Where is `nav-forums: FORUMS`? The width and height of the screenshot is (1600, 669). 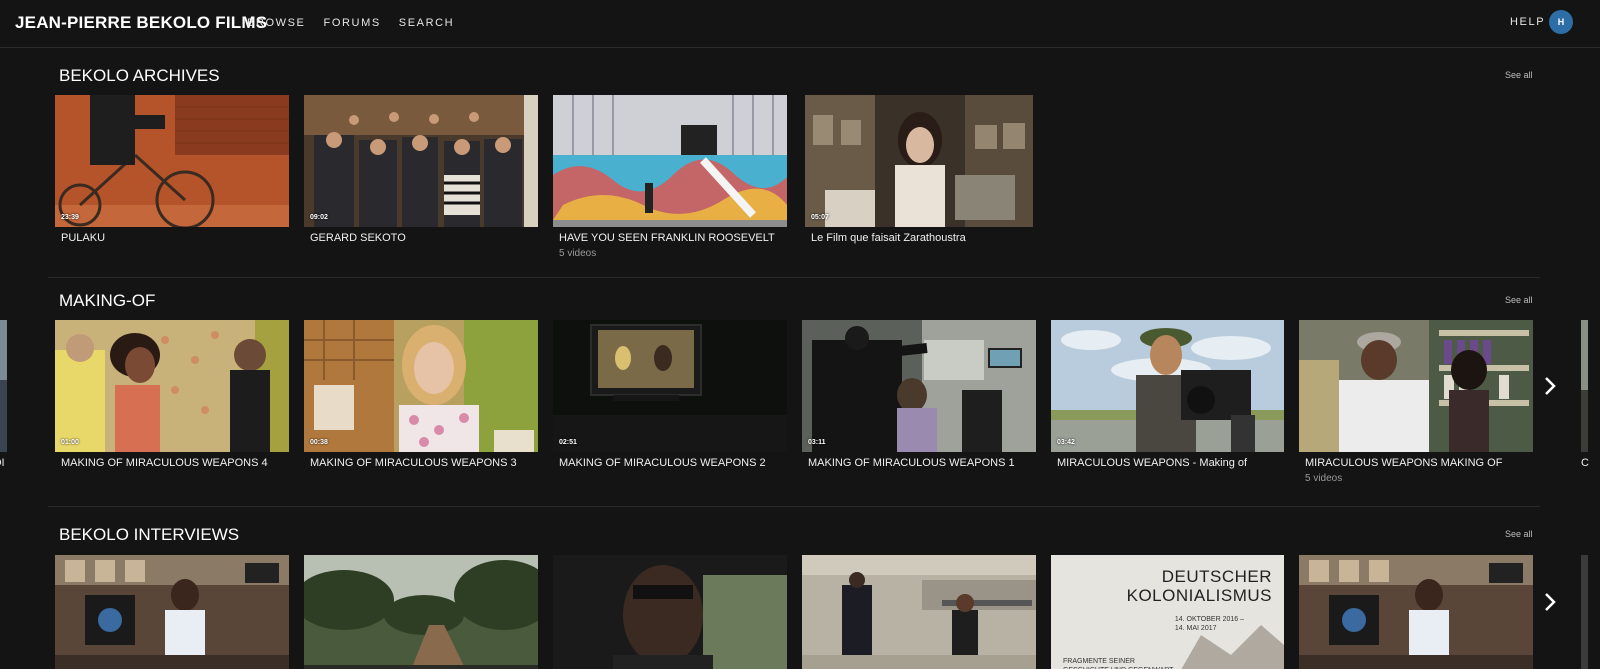 nav-forums: FORUMS is located at coordinates (352, 23).